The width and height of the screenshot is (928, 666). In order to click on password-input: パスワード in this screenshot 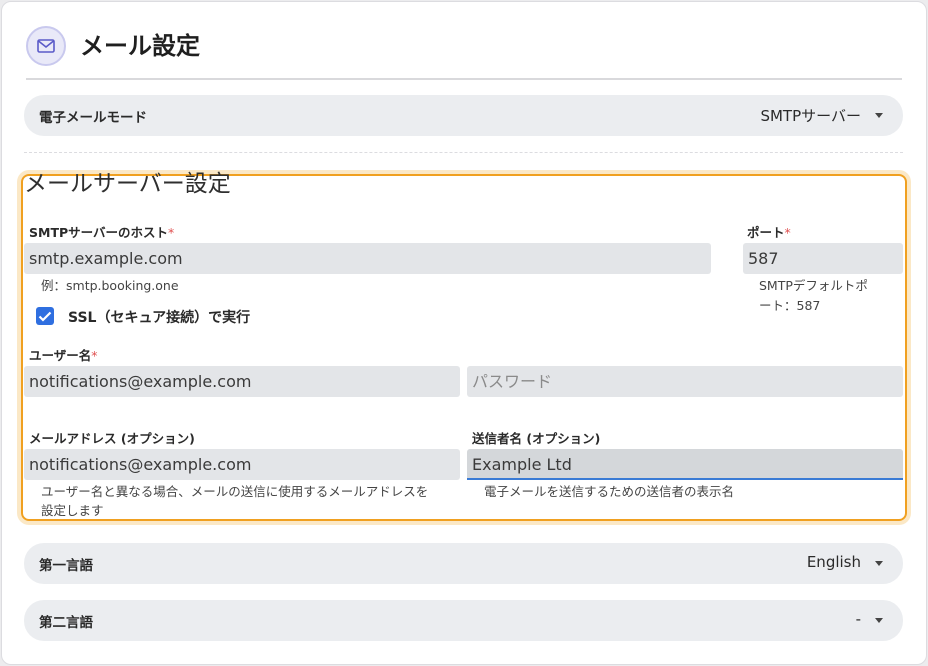, I will do `click(685, 381)`.